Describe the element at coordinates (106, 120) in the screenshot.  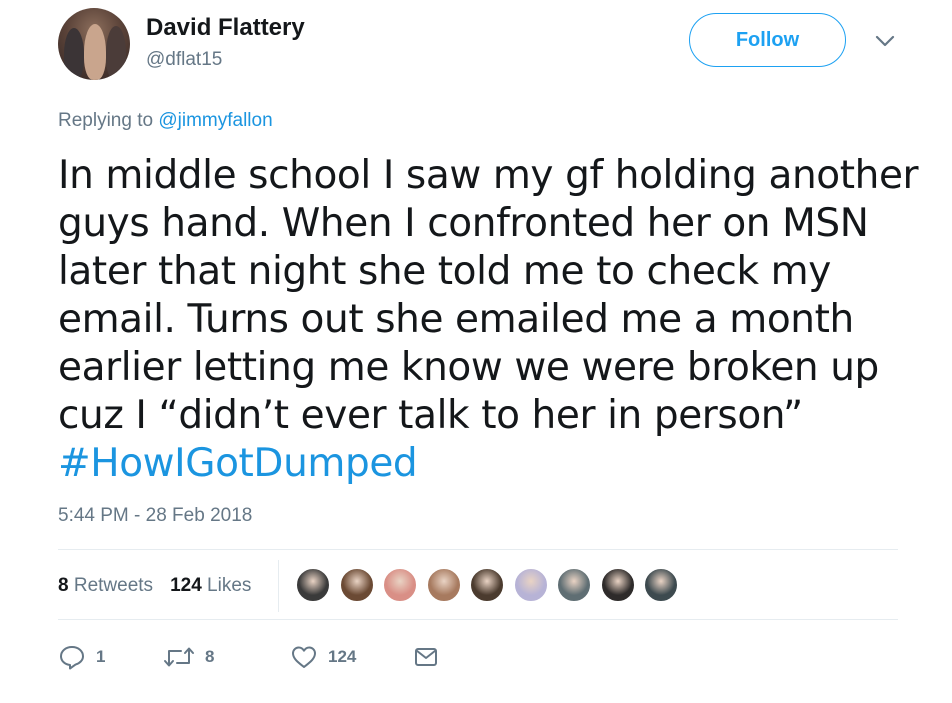
I see `replying-to-label: Replying to` at that location.